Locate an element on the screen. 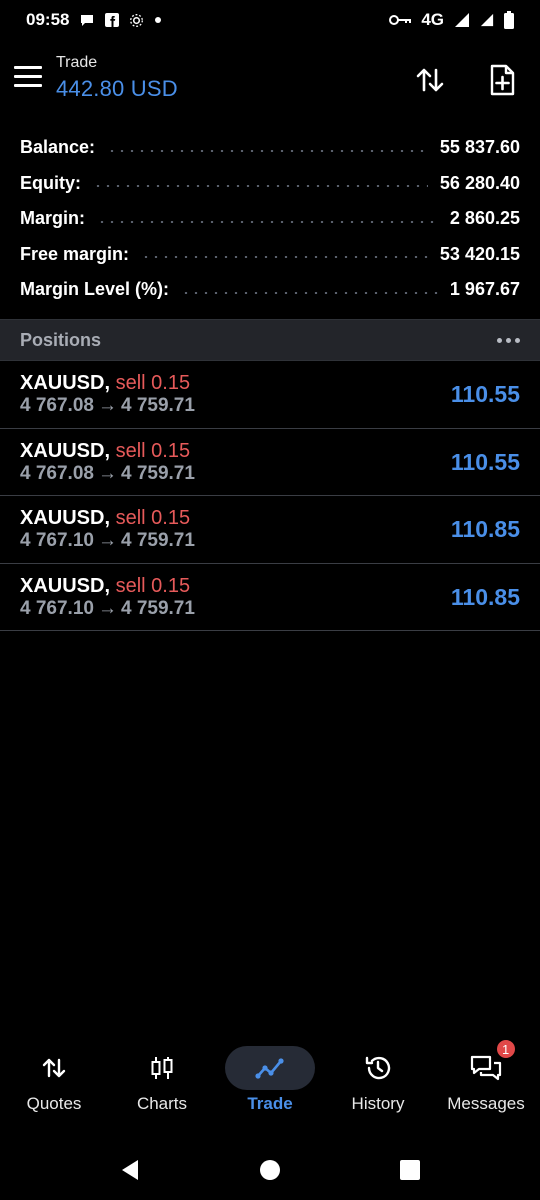 This screenshot has width=540, height=1200. summary-label: Margin: is located at coordinates (52, 218).